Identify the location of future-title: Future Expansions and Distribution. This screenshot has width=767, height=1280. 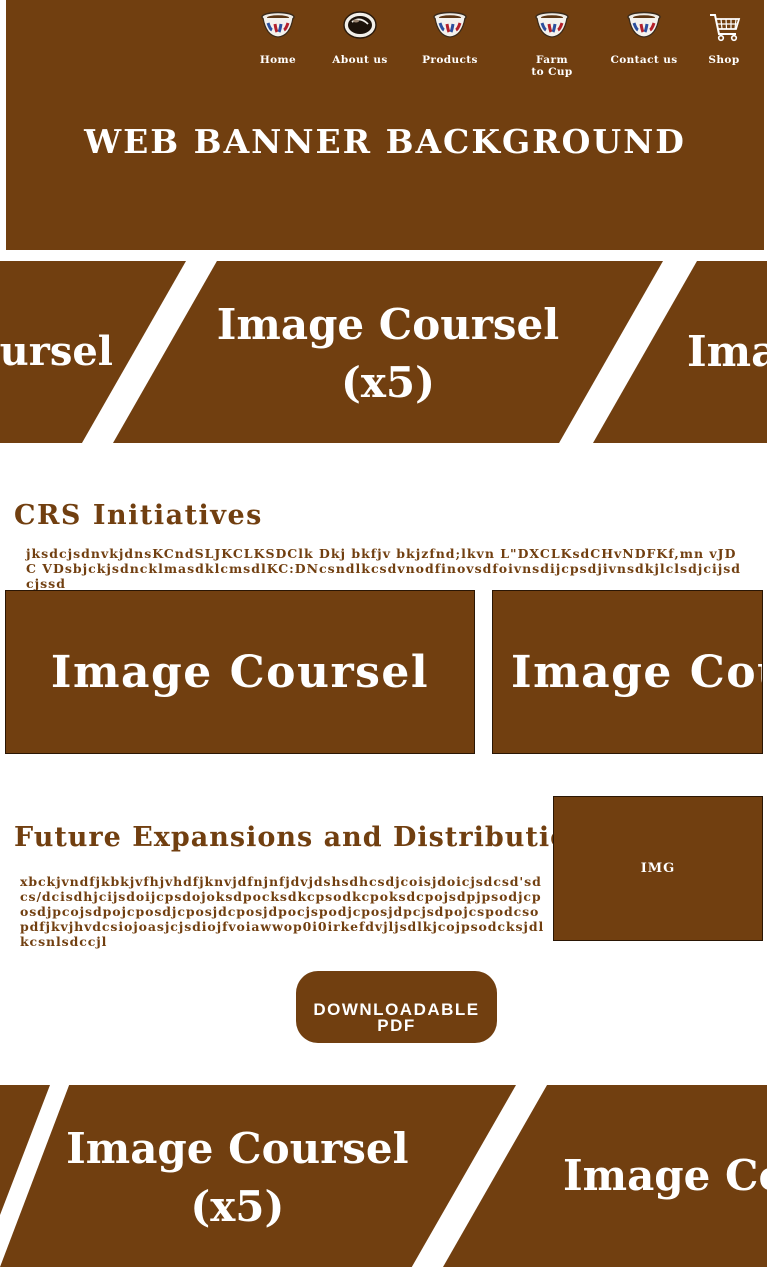
(302, 837).